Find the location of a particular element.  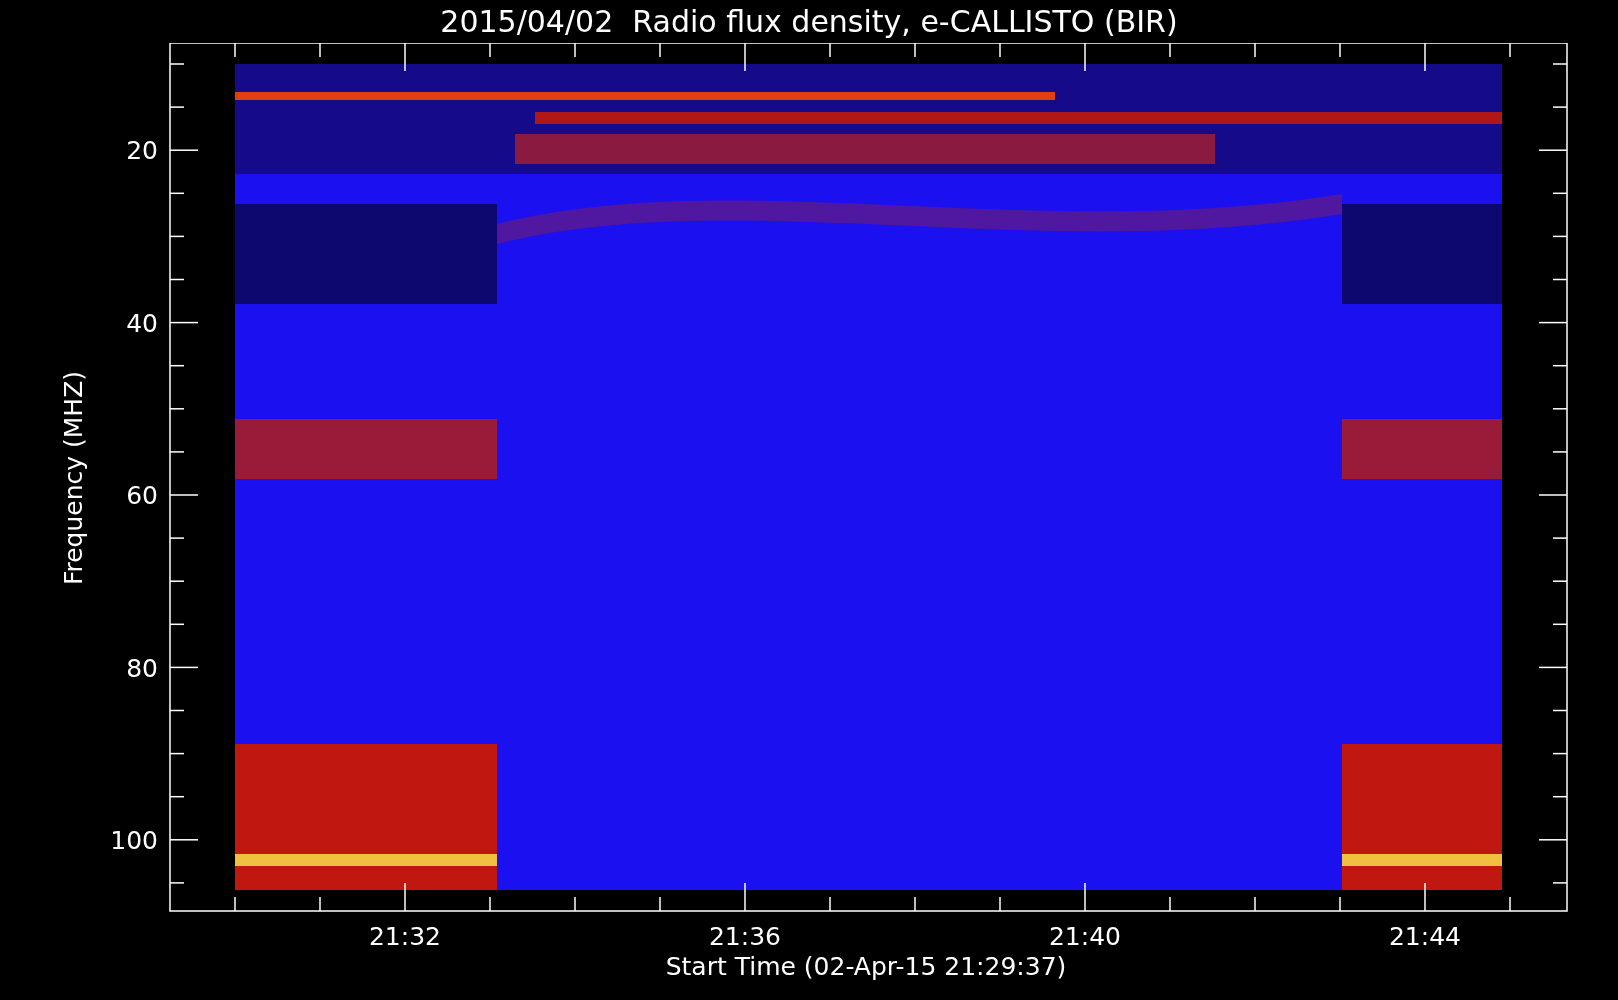

axis-title: Frequency (MHZ) is located at coordinates (73, 478).